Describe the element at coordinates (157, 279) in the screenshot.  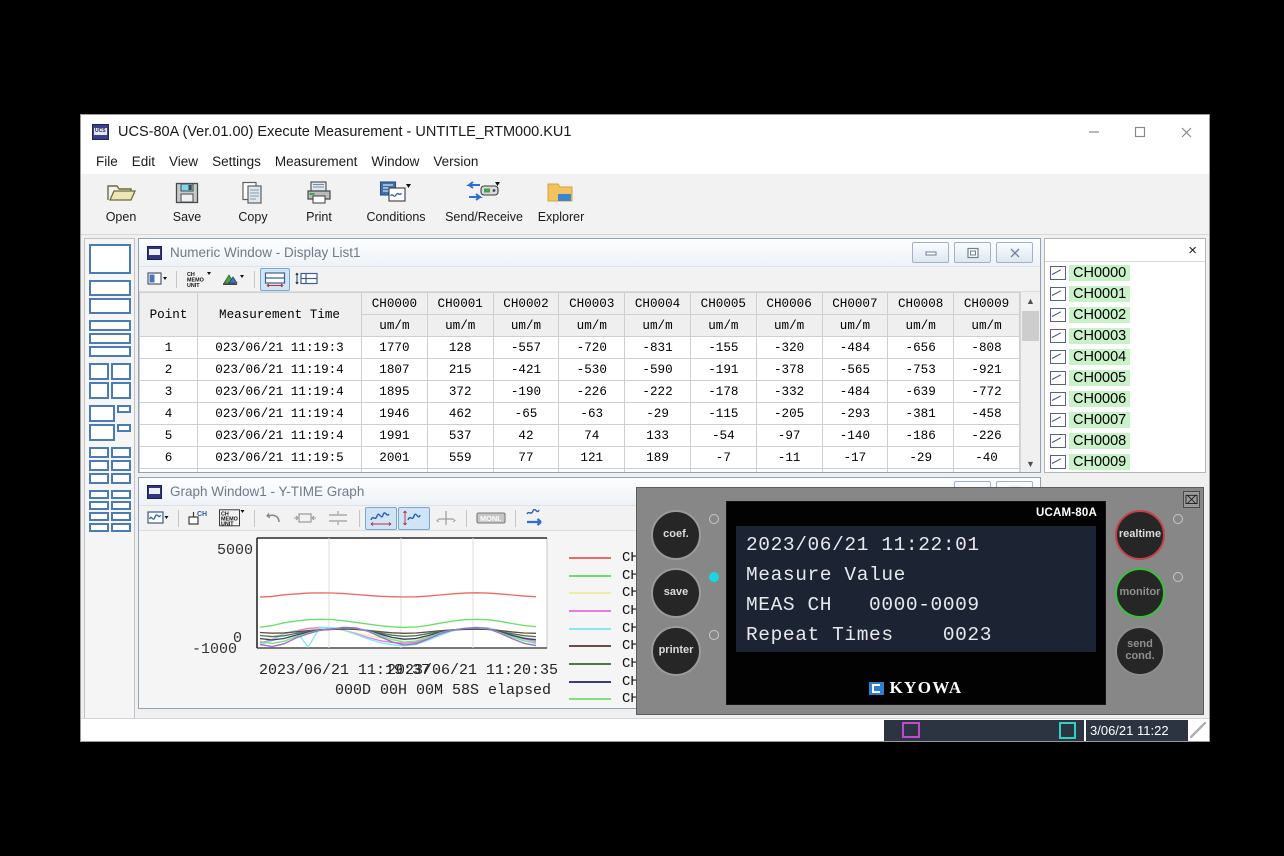
I see `display-style-icon` at that location.